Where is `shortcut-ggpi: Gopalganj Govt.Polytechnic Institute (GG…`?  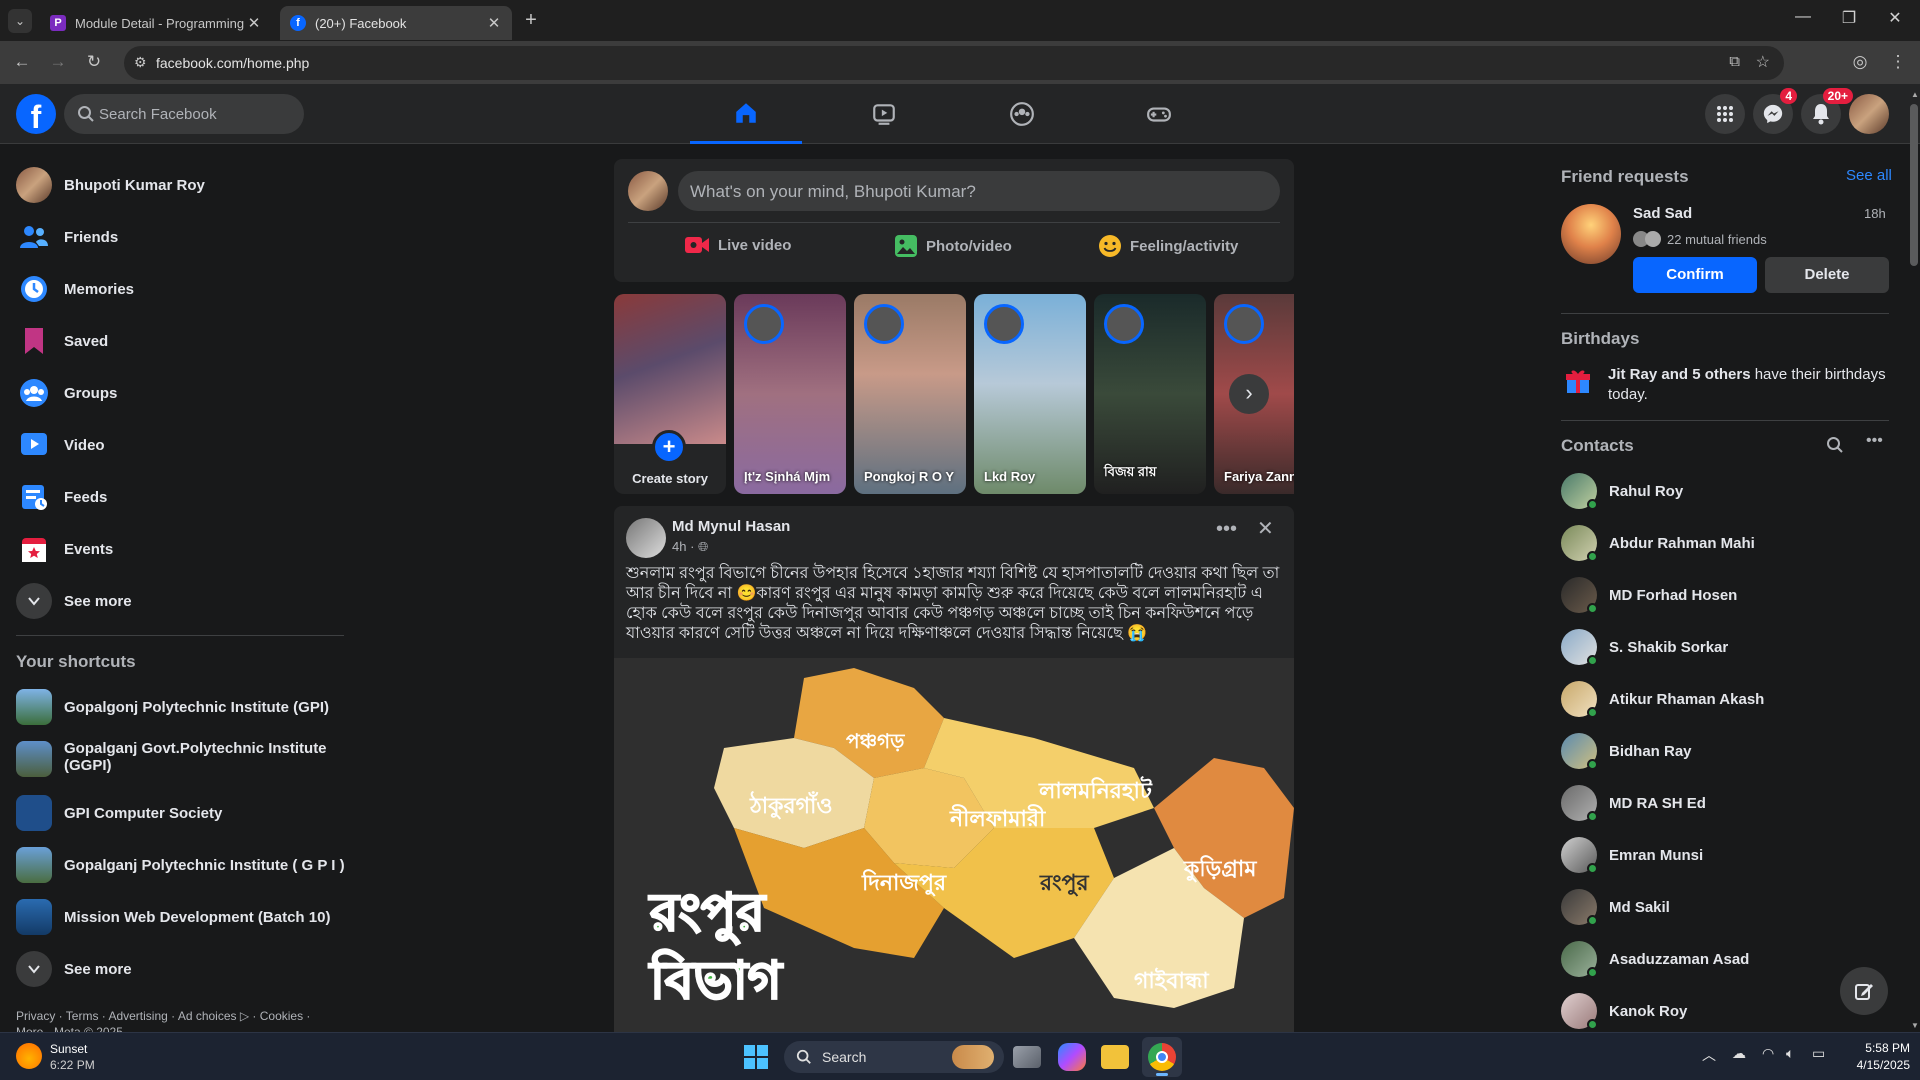 shortcut-ggpi: Gopalganj Govt.Polytechnic Institute (GG… is located at coordinates (178, 760).